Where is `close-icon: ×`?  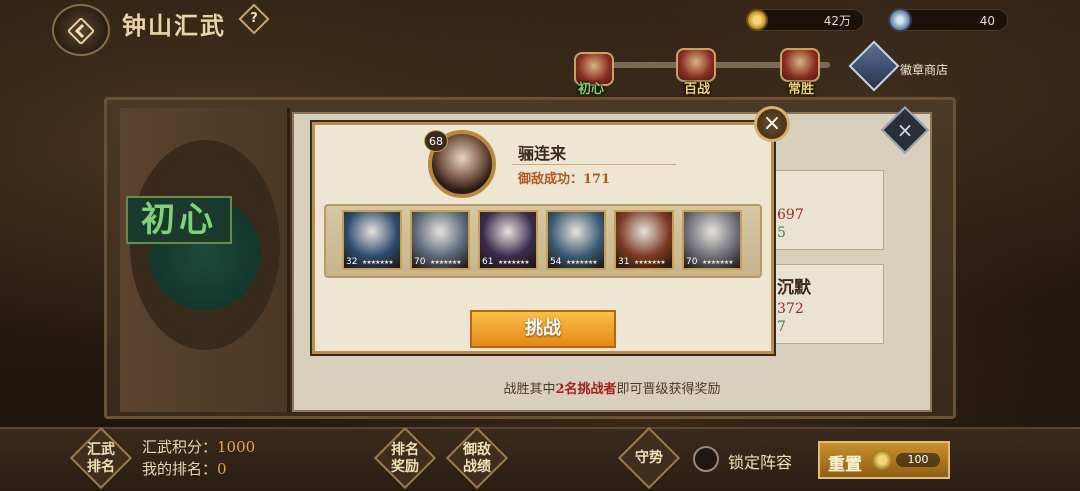 close-icon: × is located at coordinates (905, 130).